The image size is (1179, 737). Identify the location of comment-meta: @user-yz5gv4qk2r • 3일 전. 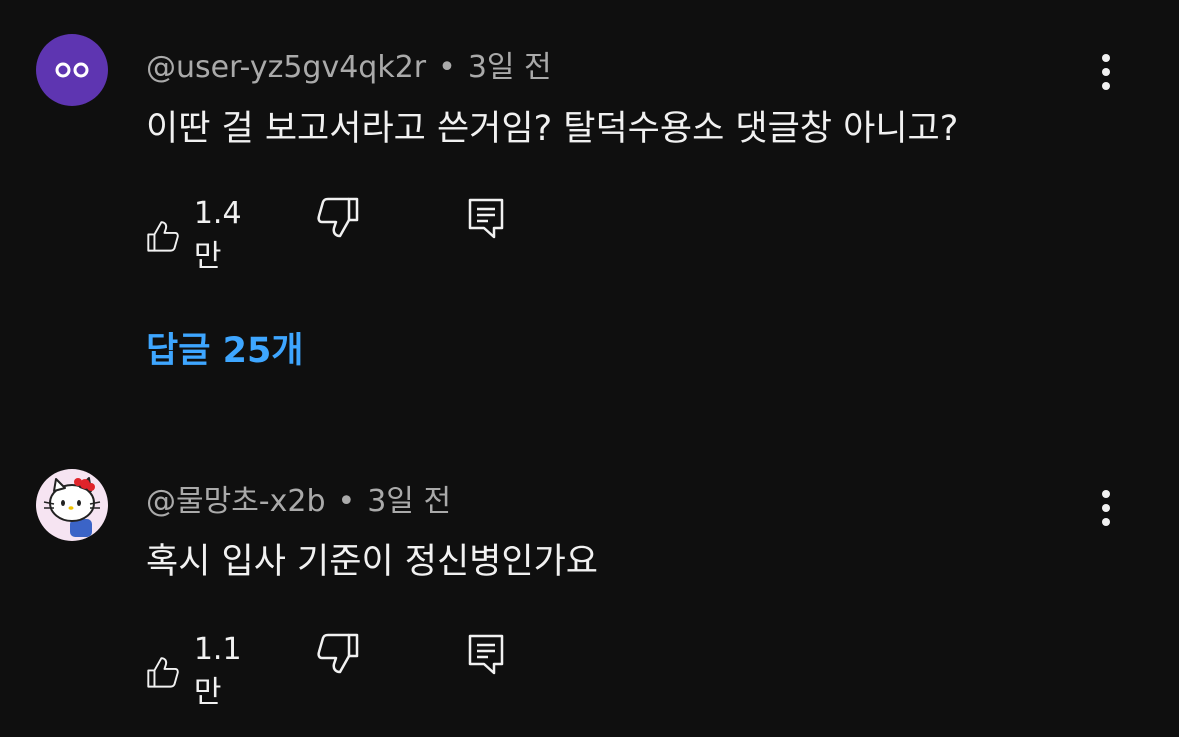
(349, 64).